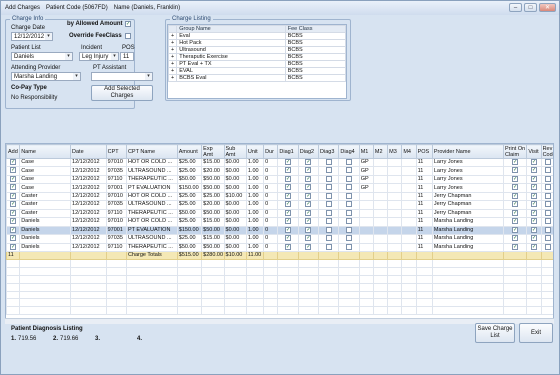 Image resolution: width=560 pixels, height=375 pixels. What do you see at coordinates (547, 7) in the screenshot?
I see `close-icon: ✕` at bounding box center [547, 7].